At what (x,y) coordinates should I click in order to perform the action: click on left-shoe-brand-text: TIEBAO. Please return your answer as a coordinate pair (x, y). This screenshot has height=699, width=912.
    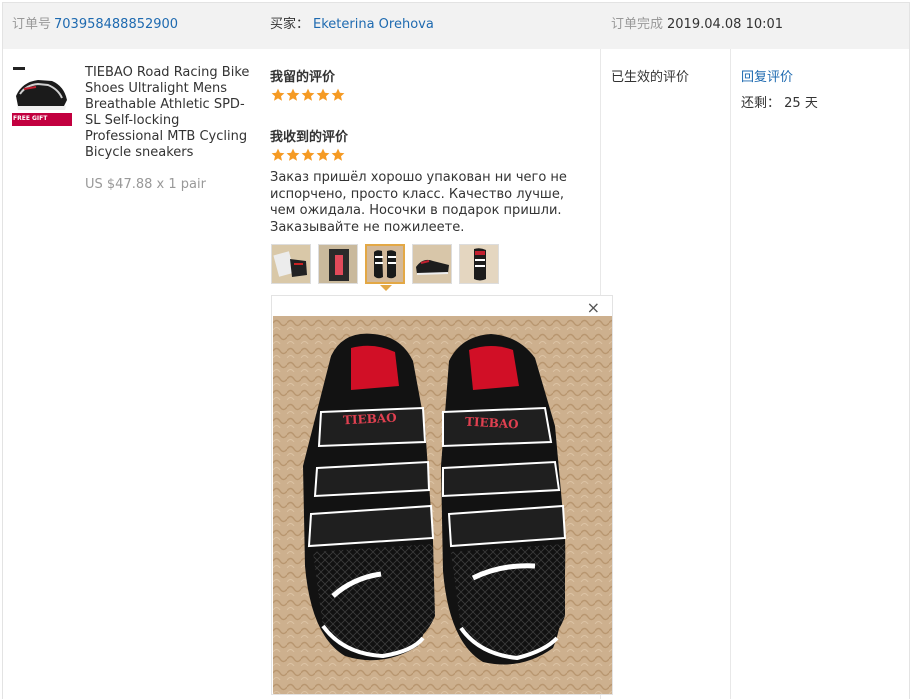
    Looking at the image, I should click on (369, 419).